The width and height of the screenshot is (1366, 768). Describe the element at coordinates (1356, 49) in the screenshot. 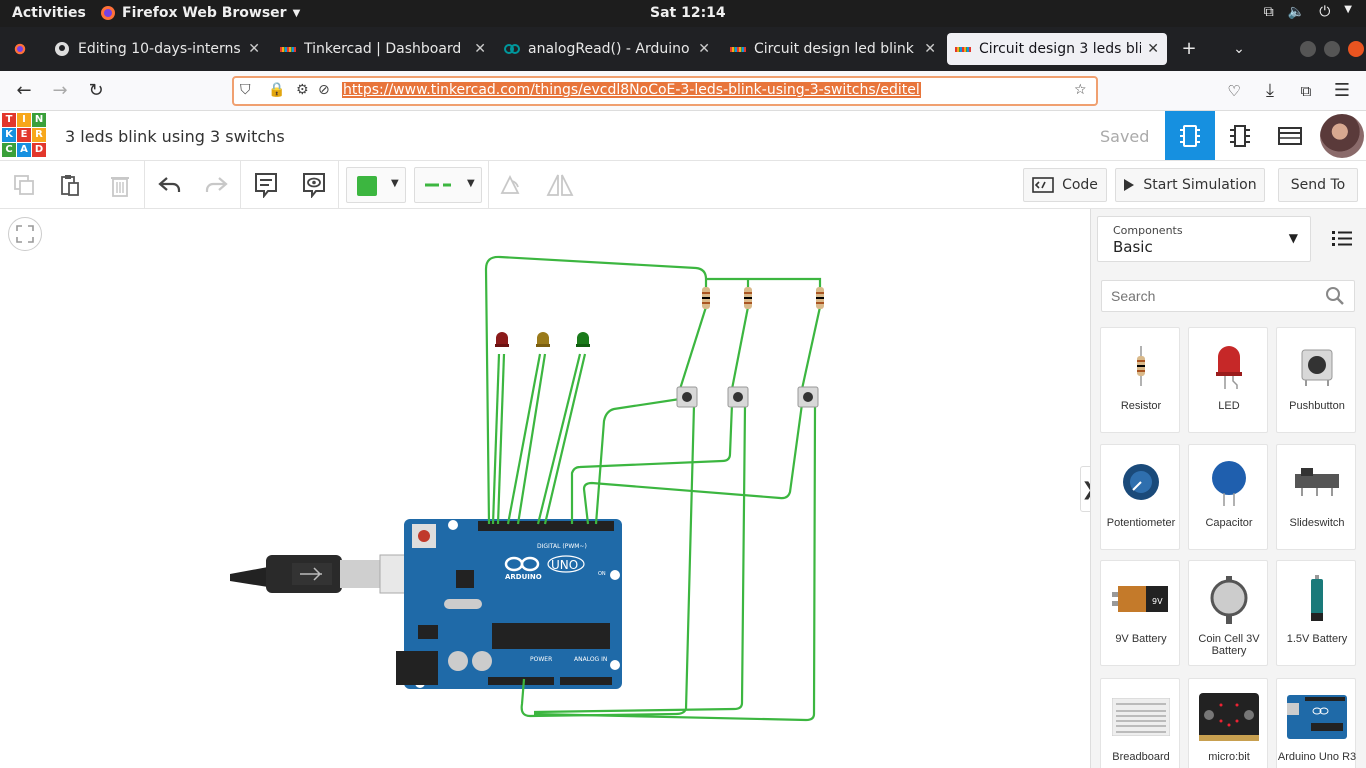

I see `close-window-button` at that location.